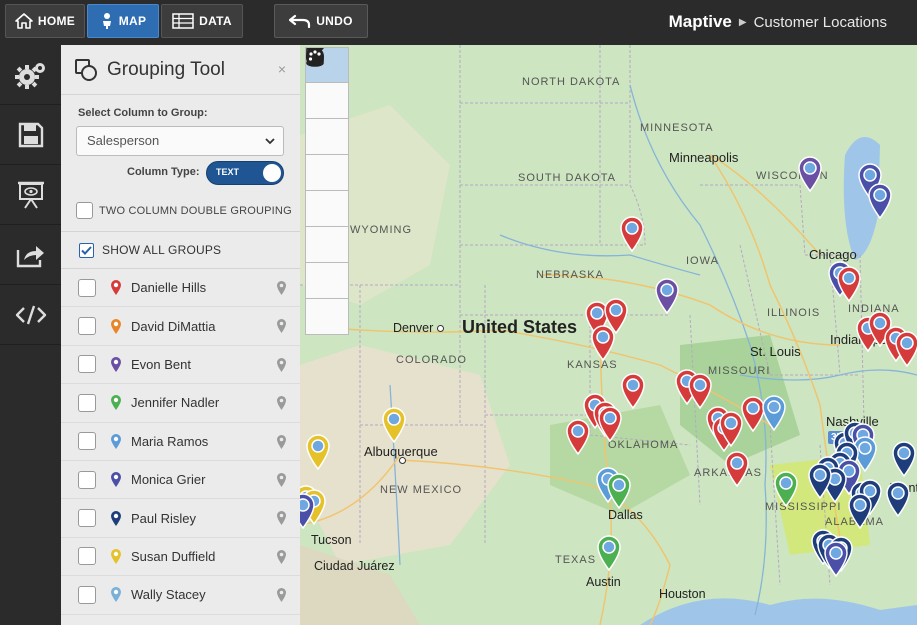  I want to click on boundary-tool-button, so click(327, 155).